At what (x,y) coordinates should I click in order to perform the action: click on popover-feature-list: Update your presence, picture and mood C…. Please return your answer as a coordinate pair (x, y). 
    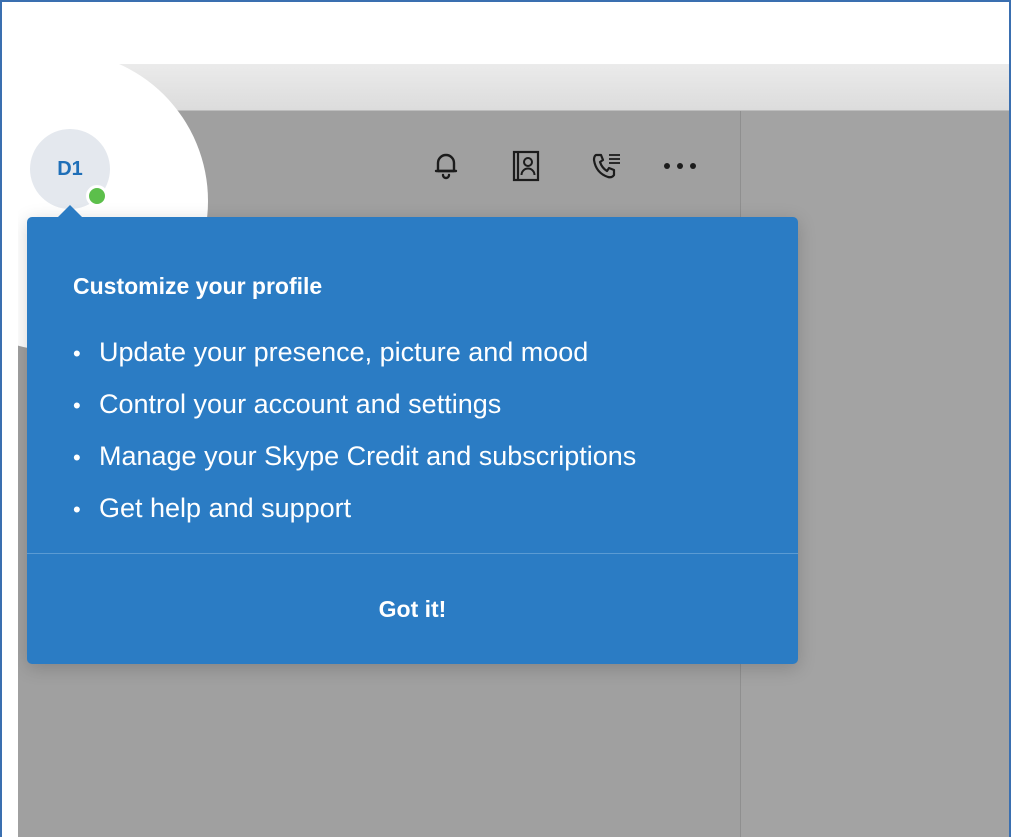
    Looking at the image, I should click on (354, 431).